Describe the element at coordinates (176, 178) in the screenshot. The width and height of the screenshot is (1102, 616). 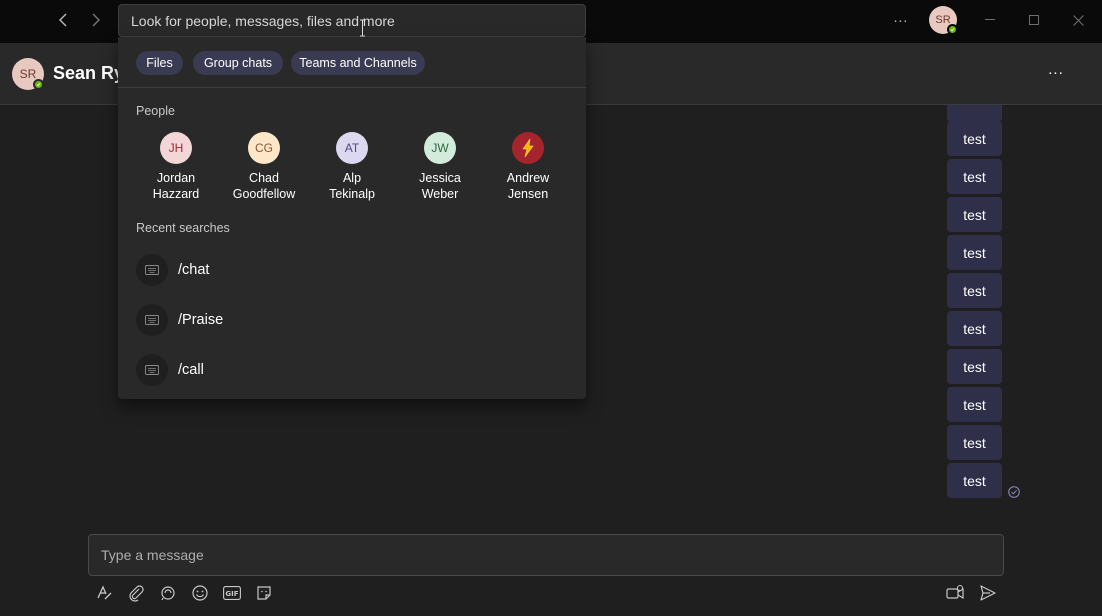
I see `person-first-name: Jordan` at that location.